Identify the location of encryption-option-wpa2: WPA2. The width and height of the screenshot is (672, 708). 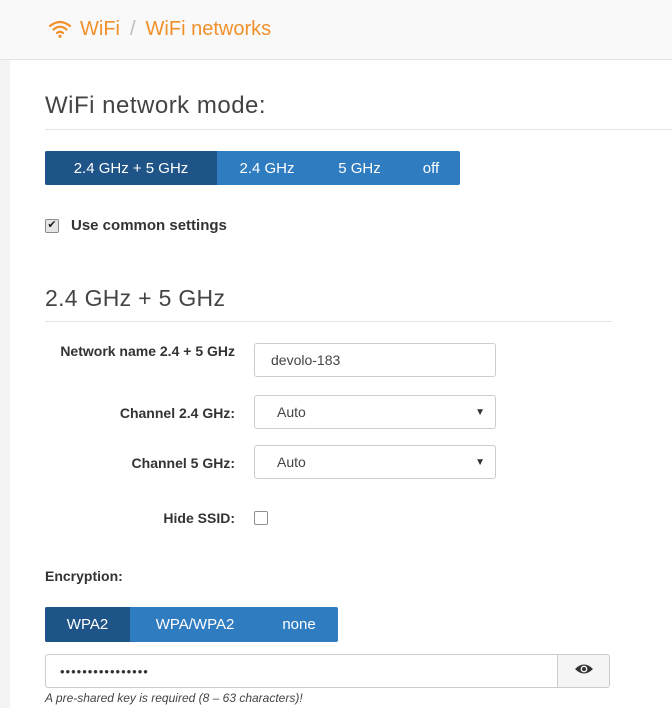
(87, 624).